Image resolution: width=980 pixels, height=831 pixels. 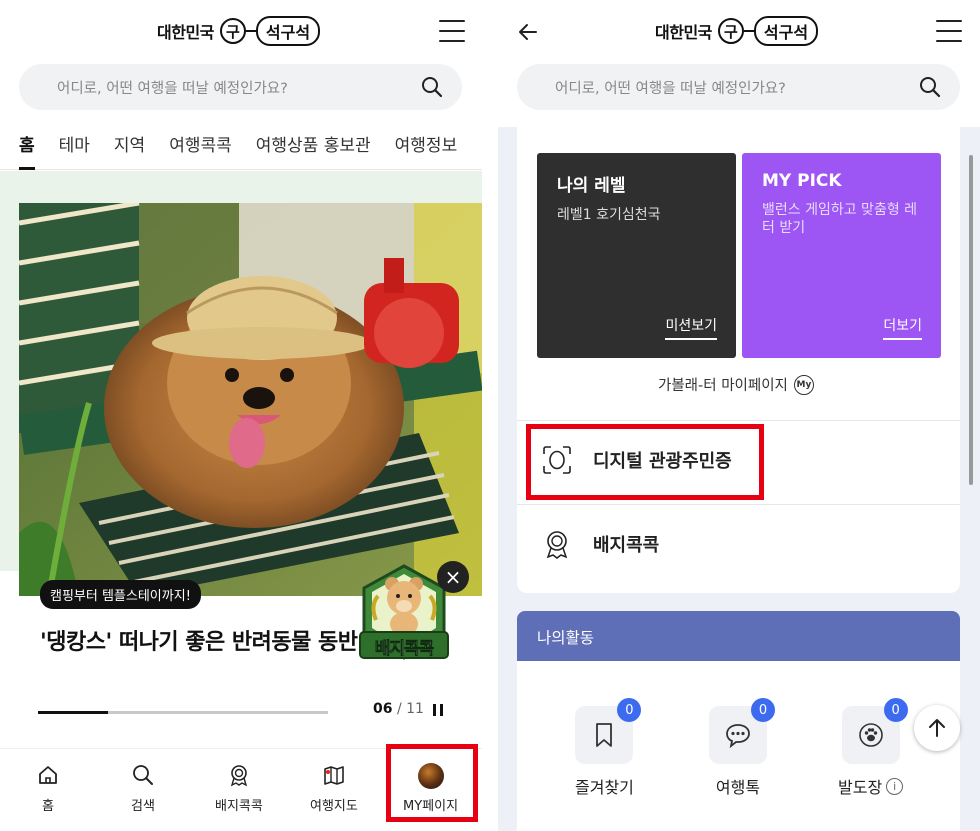 I want to click on map-icon, so click(x=334, y=775).